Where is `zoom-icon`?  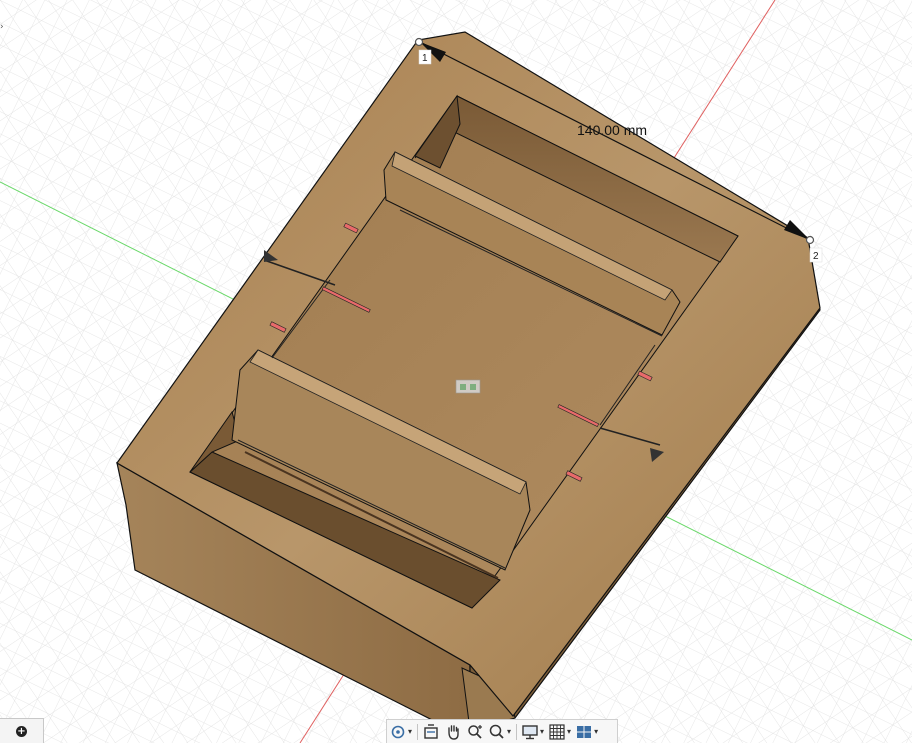 zoom-icon is located at coordinates (475, 731).